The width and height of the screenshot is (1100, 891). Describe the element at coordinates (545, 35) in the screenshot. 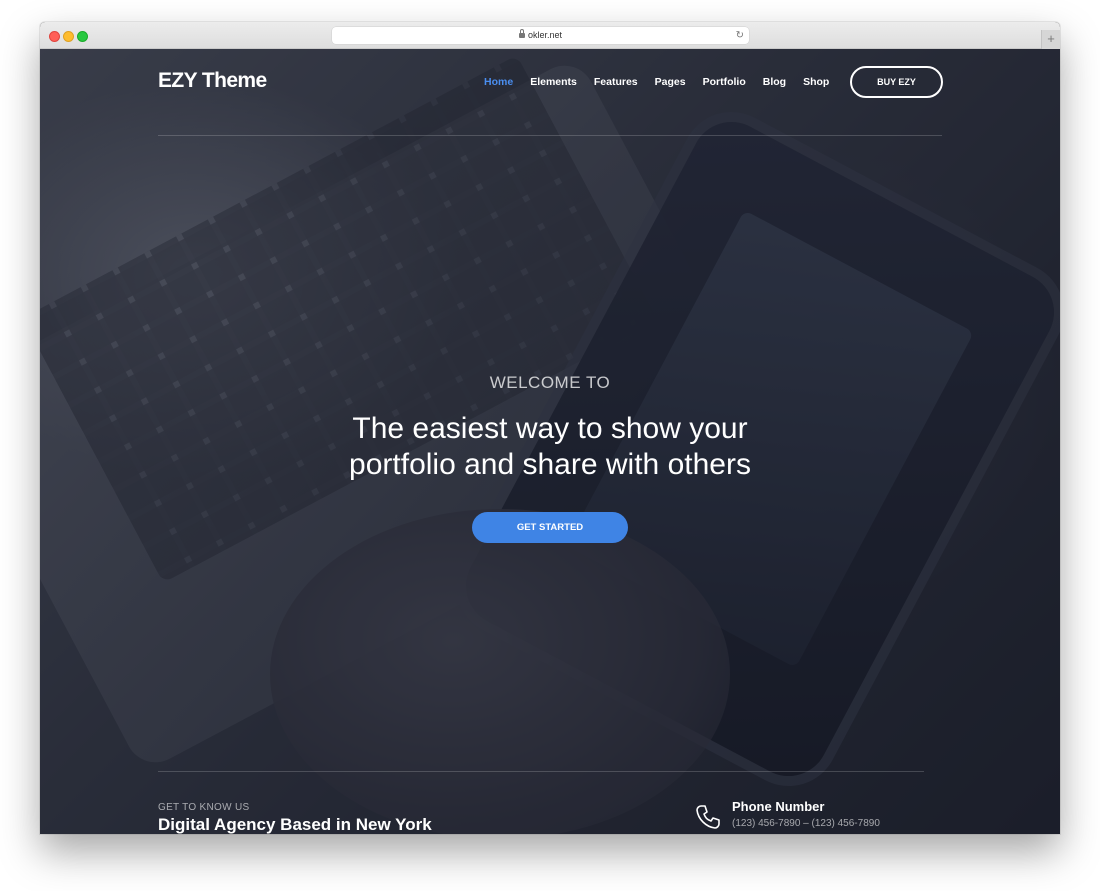

I see `address-bar-url: okler.net` at that location.